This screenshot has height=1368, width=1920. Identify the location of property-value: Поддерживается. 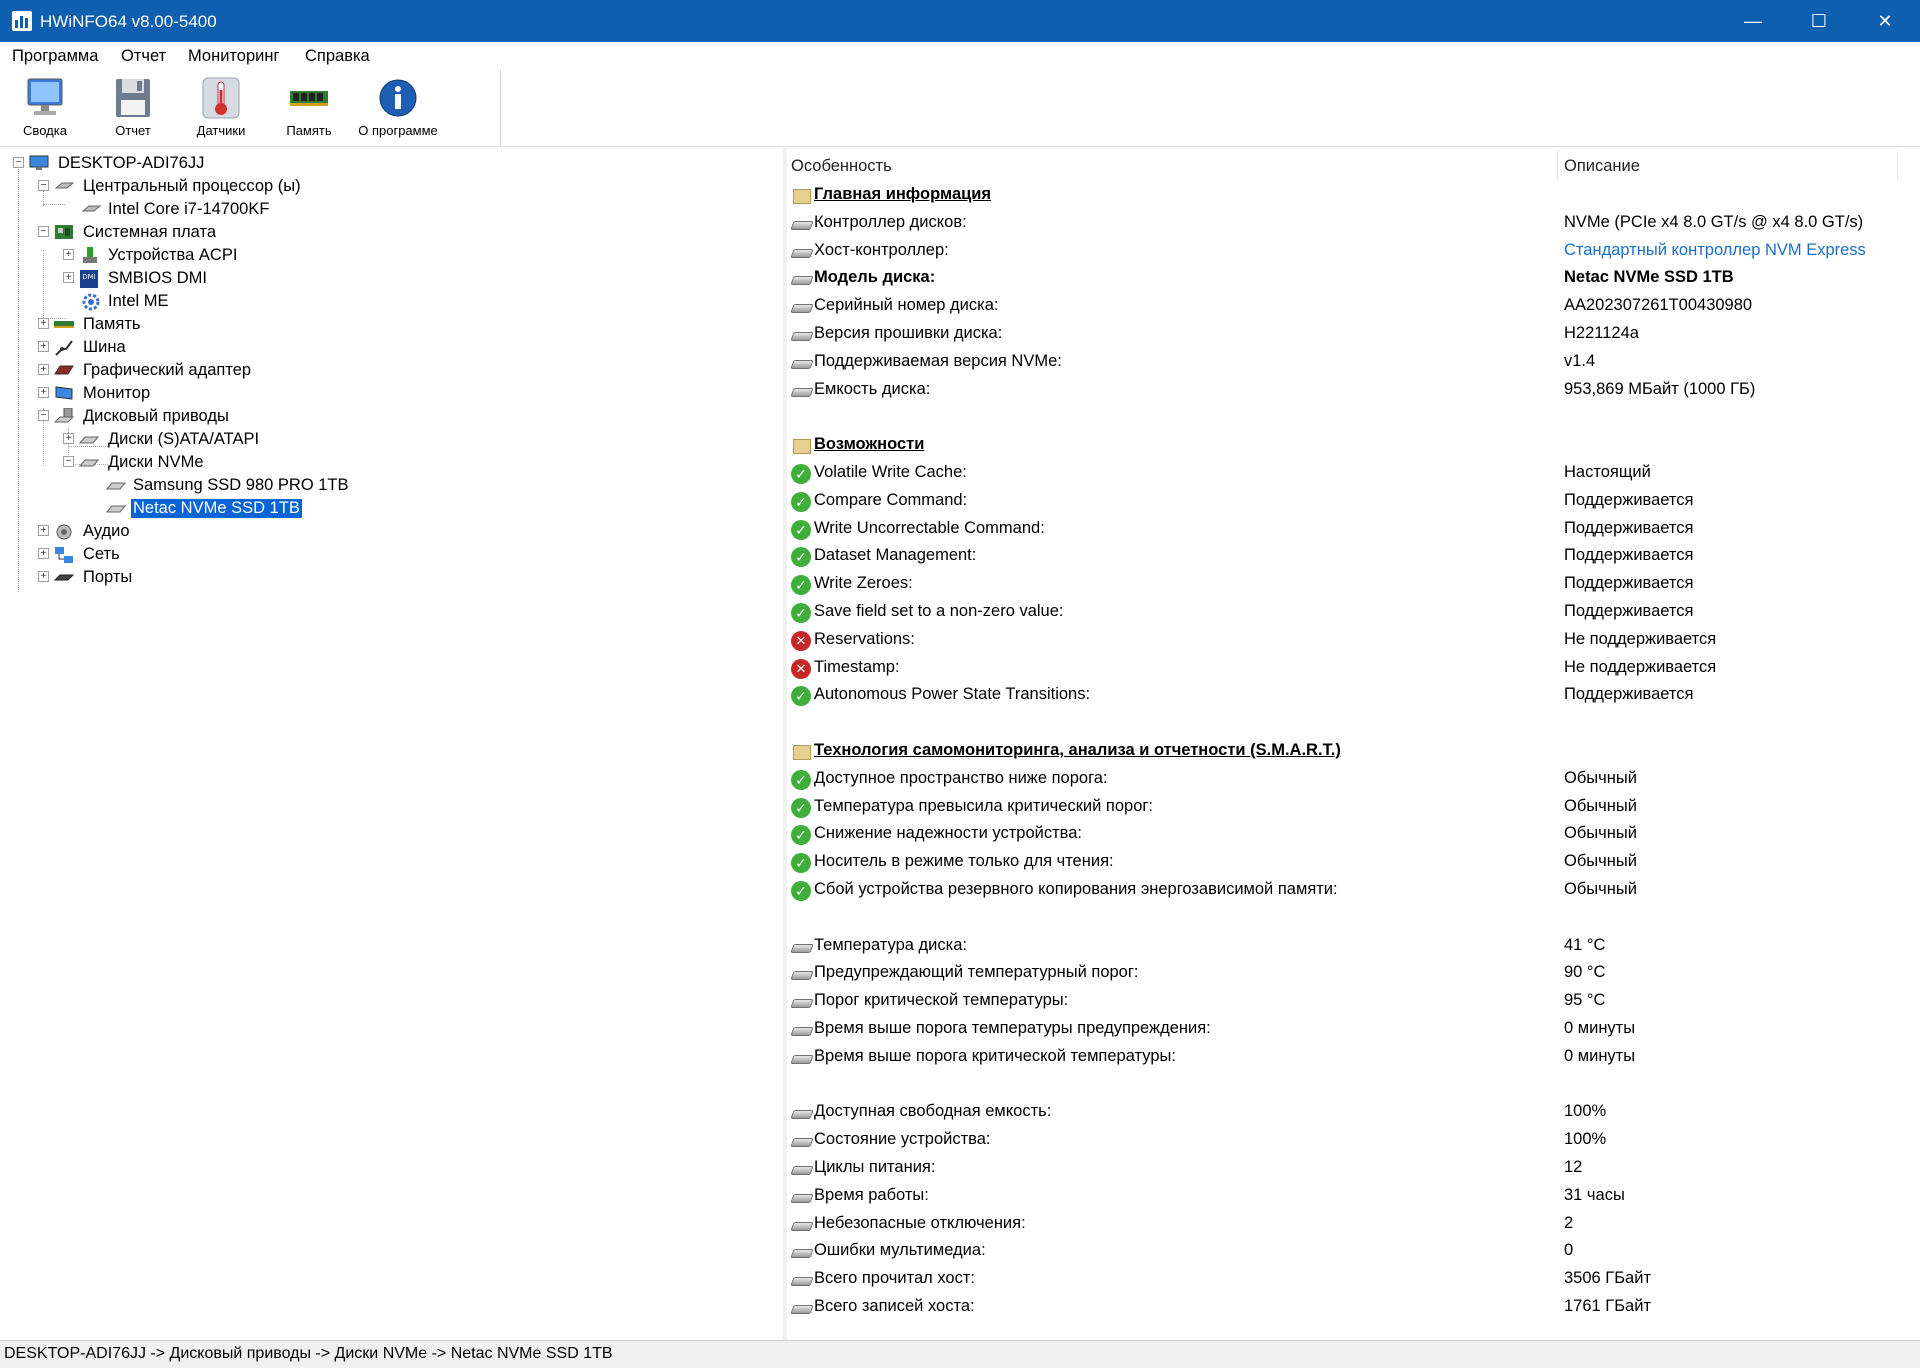
(1629, 527).